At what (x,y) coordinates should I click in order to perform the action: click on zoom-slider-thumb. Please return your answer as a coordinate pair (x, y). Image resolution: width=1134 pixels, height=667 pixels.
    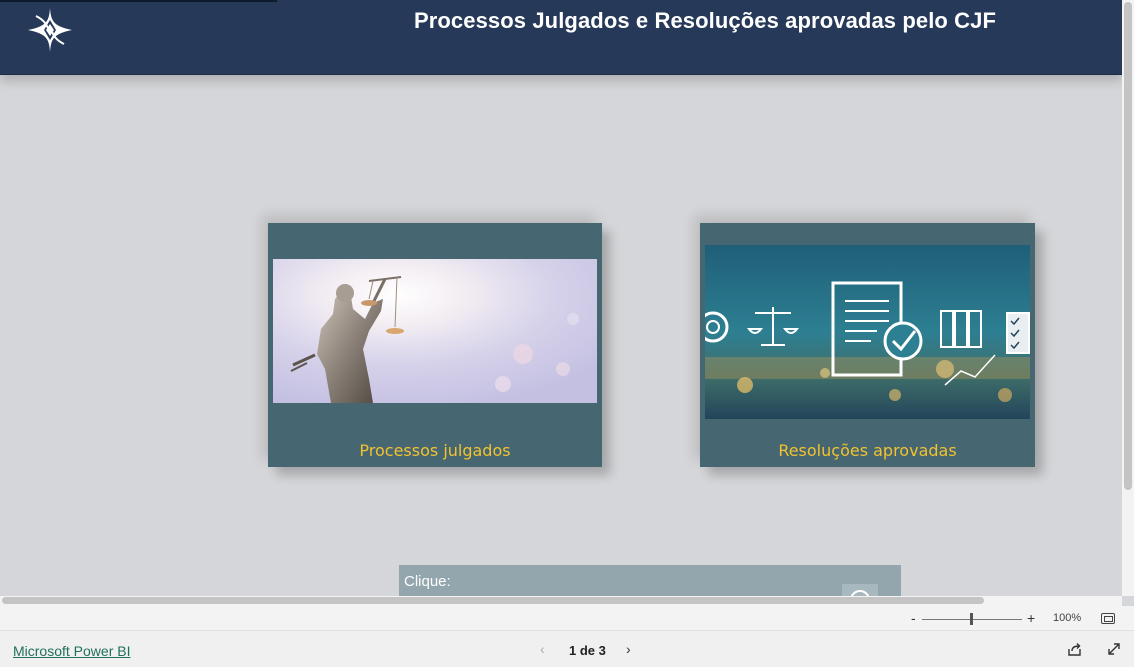
    Looking at the image, I should click on (971, 619).